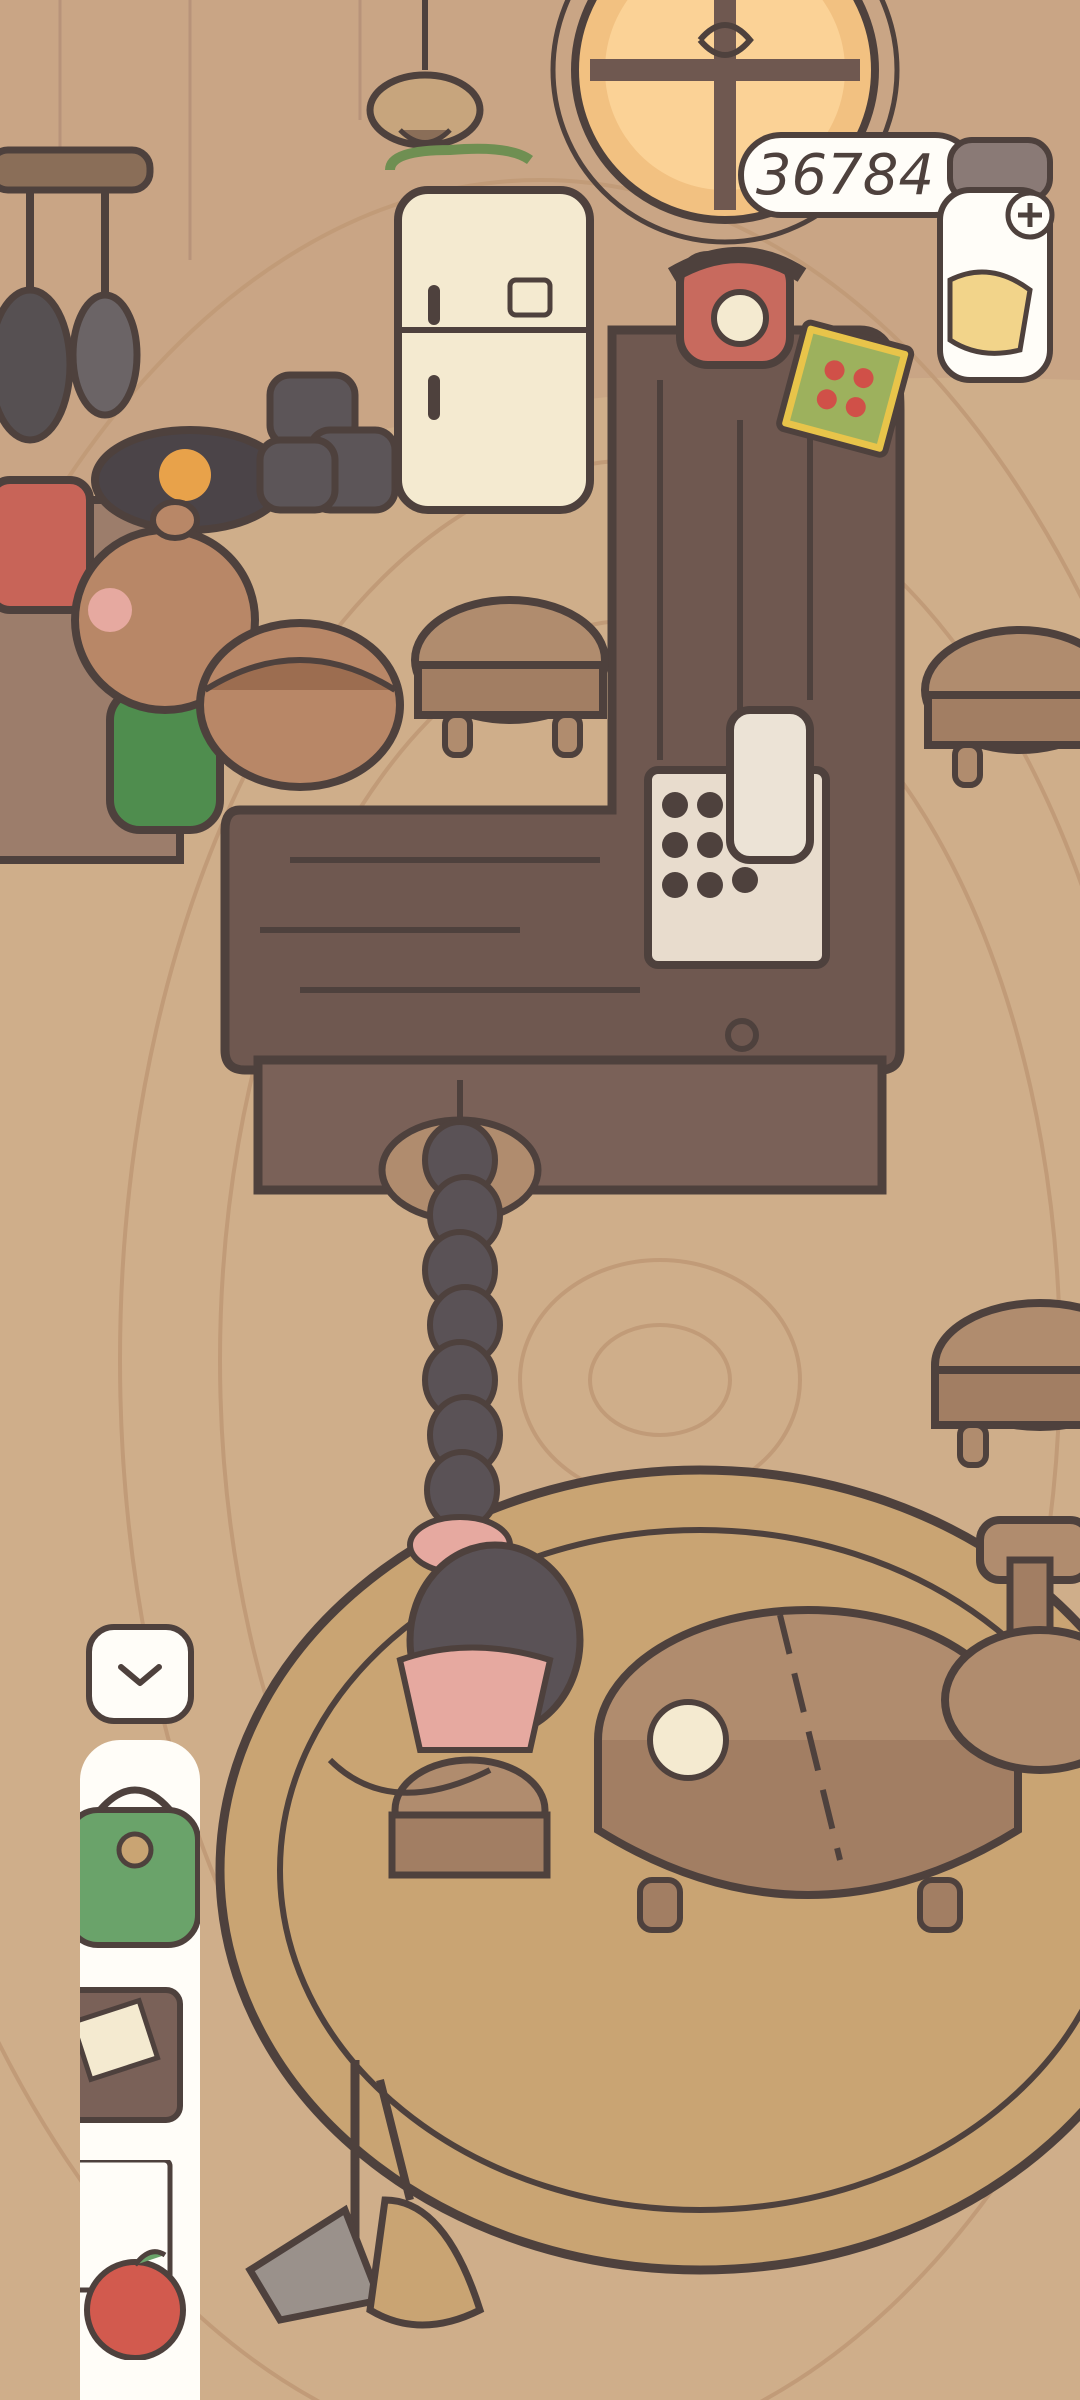 This screenshot has height=2400, width=1080. I want to click on collapse-button, so click(140, 1674).